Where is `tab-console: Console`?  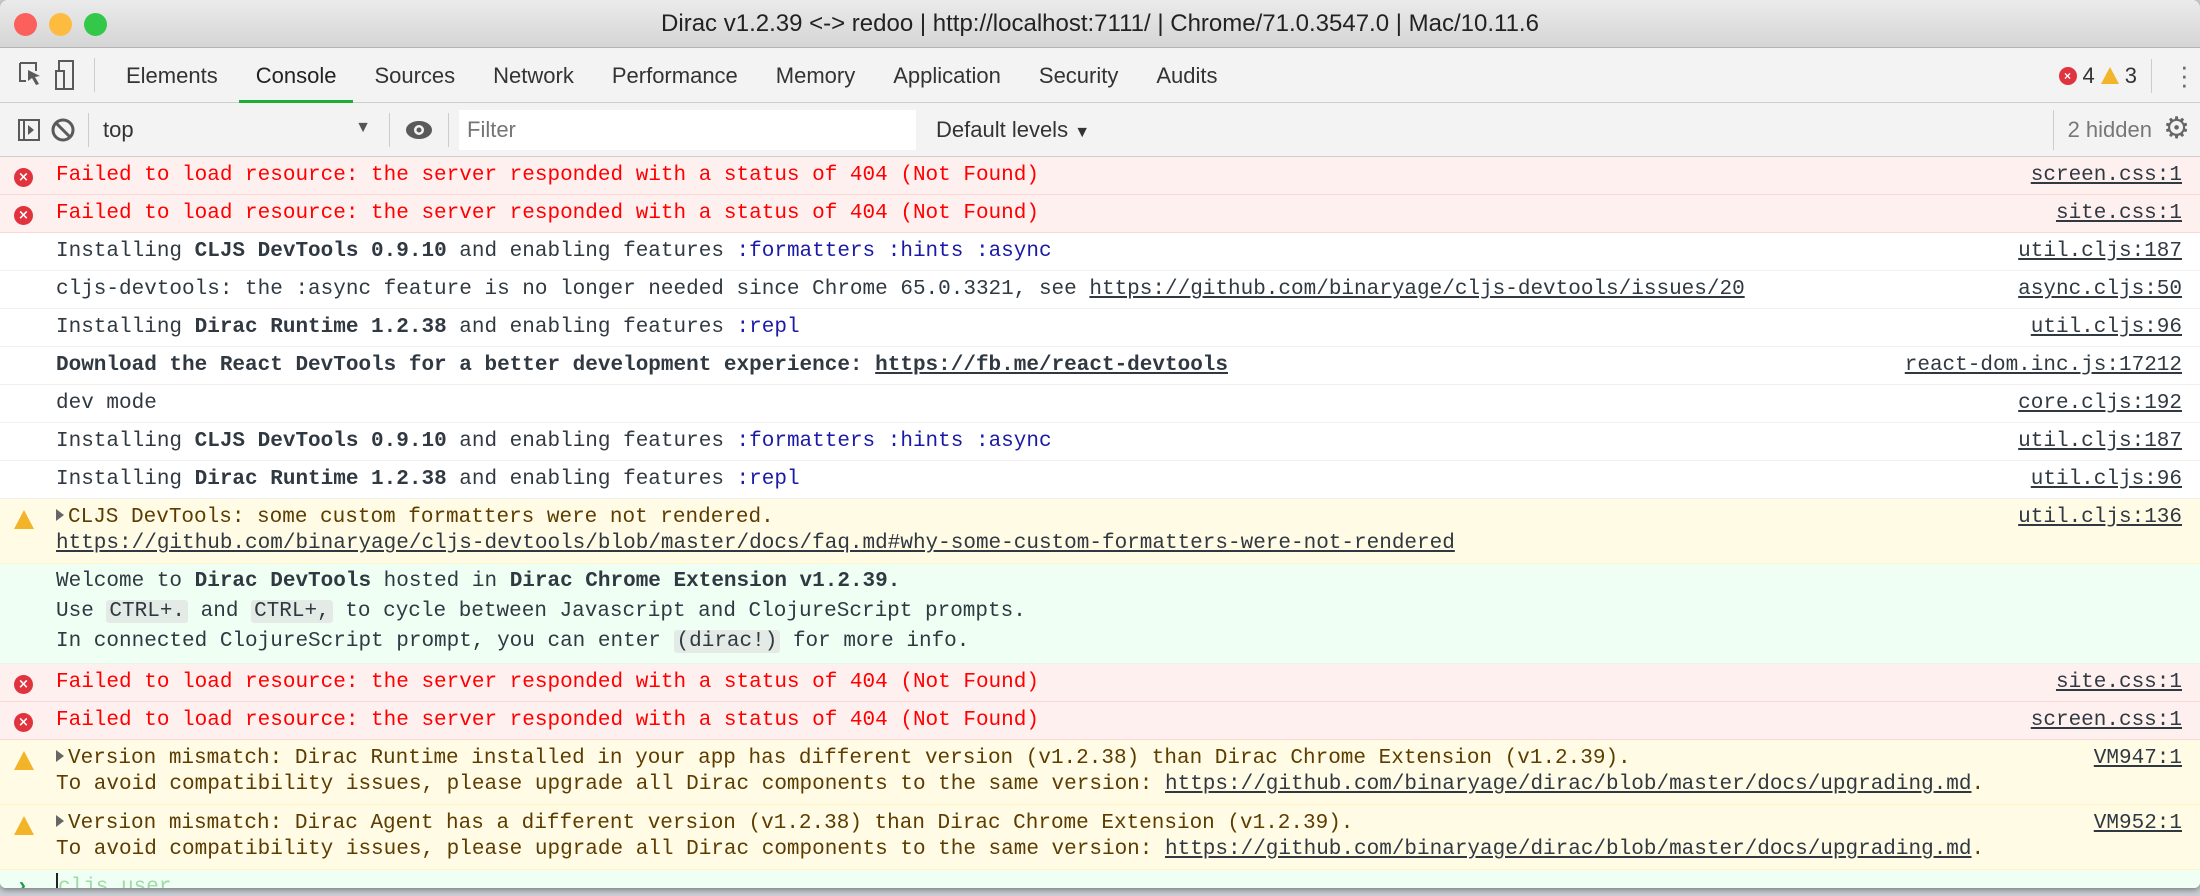
tab-console: Console is located at coordinates (296, 75).